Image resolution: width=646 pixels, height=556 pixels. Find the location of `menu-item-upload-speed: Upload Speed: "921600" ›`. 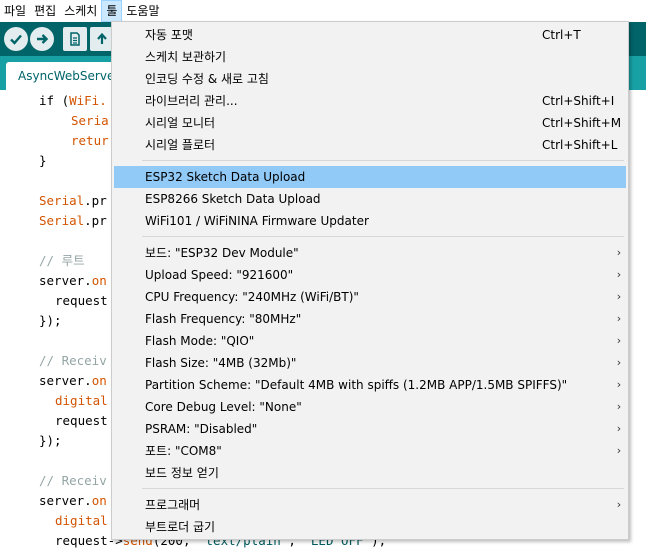

menu-item-upload-speed: Upload Speed: "921600" › is located at coordinates (370, 275).